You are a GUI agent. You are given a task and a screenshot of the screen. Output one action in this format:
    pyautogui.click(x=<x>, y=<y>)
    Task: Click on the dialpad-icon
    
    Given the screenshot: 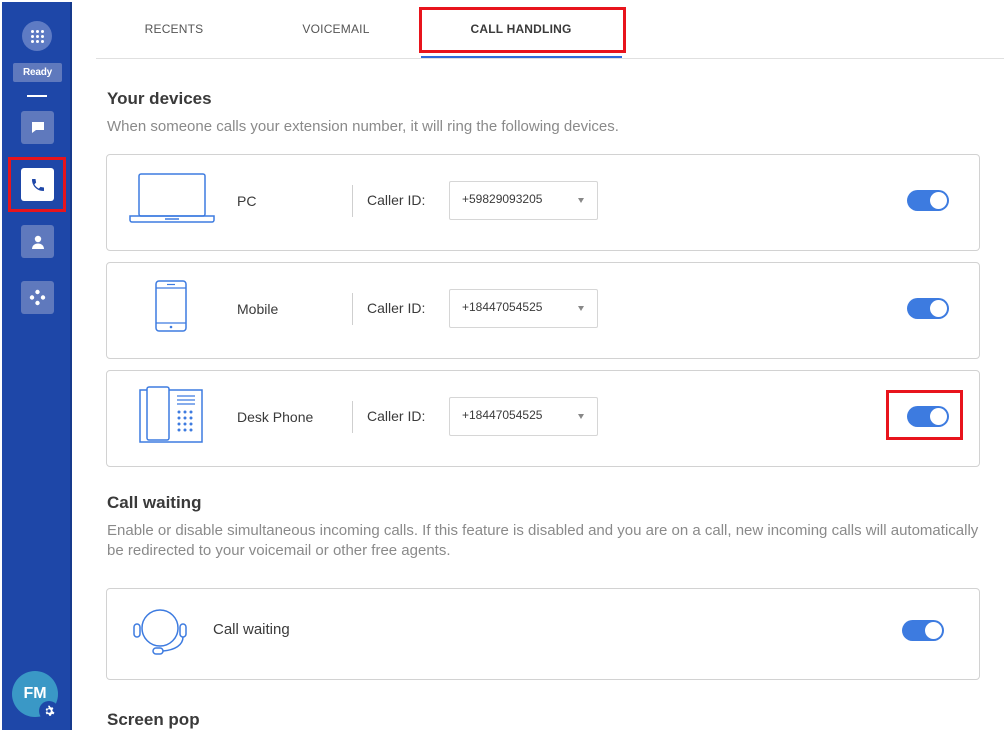 What is the action you would take?
    pyautogui.click(x=37, y=36)
    